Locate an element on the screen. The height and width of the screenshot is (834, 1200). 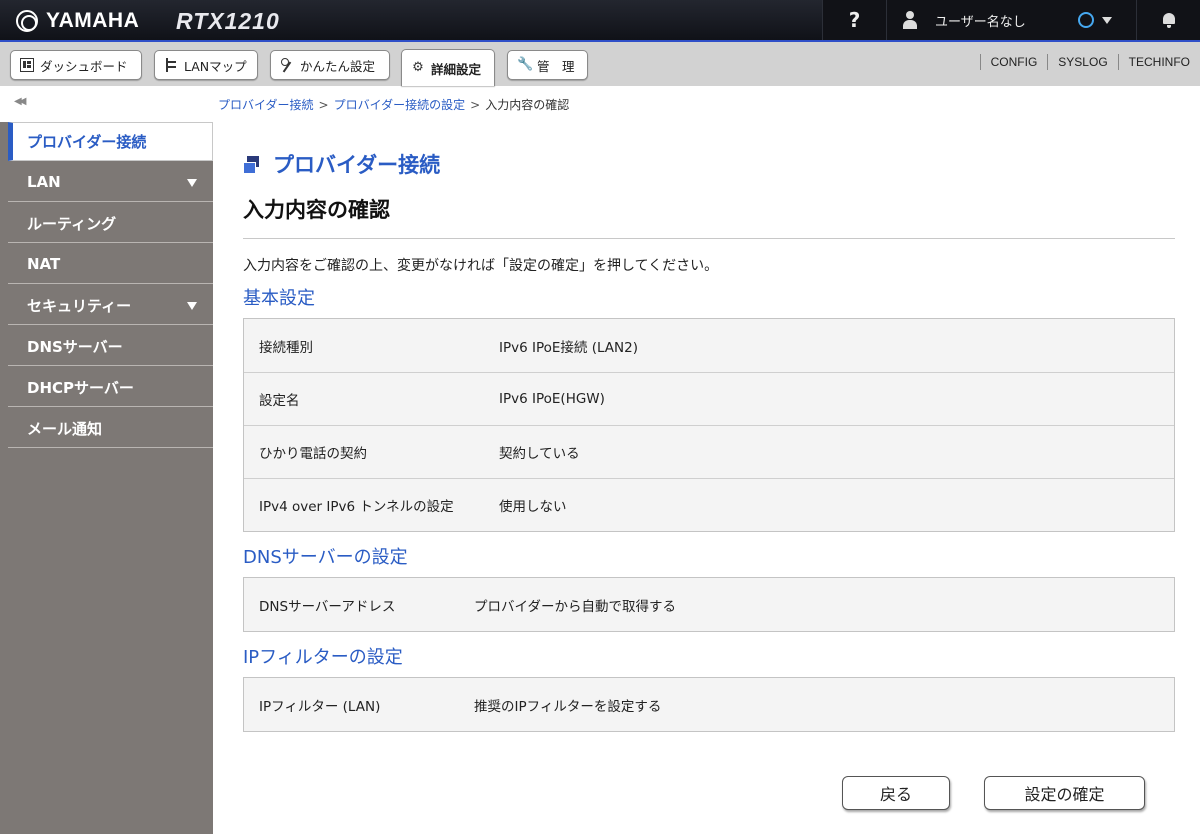
dns-settings-table: DNSサーバーアドレス プロバイダーから自動で取得する is located at coordinates (709, 604).